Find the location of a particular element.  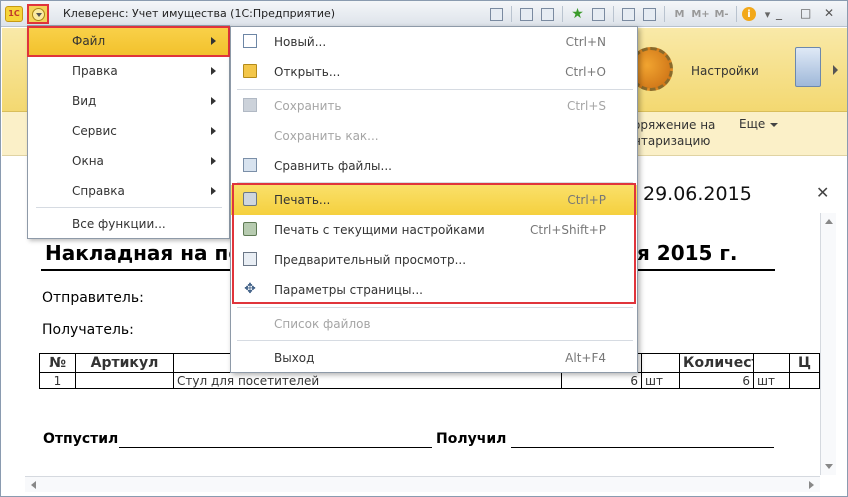

title-toolbar: ★ M M+ M- i ▾ is located at coordinates (632, 14).